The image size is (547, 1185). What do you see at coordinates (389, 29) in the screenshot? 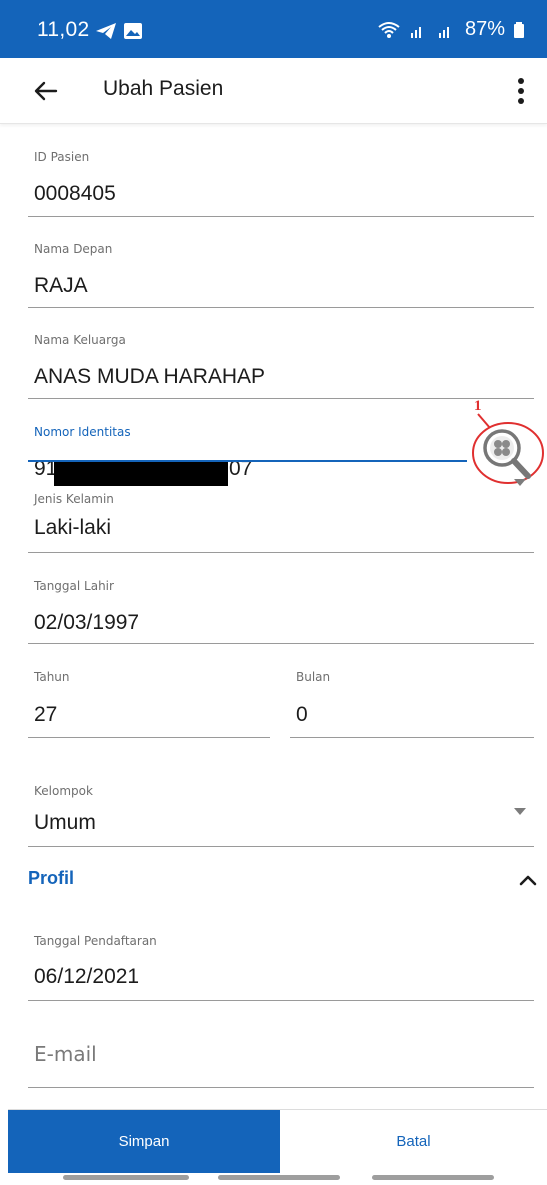
I see `wifi-icon` at bounding box center [389, 29].